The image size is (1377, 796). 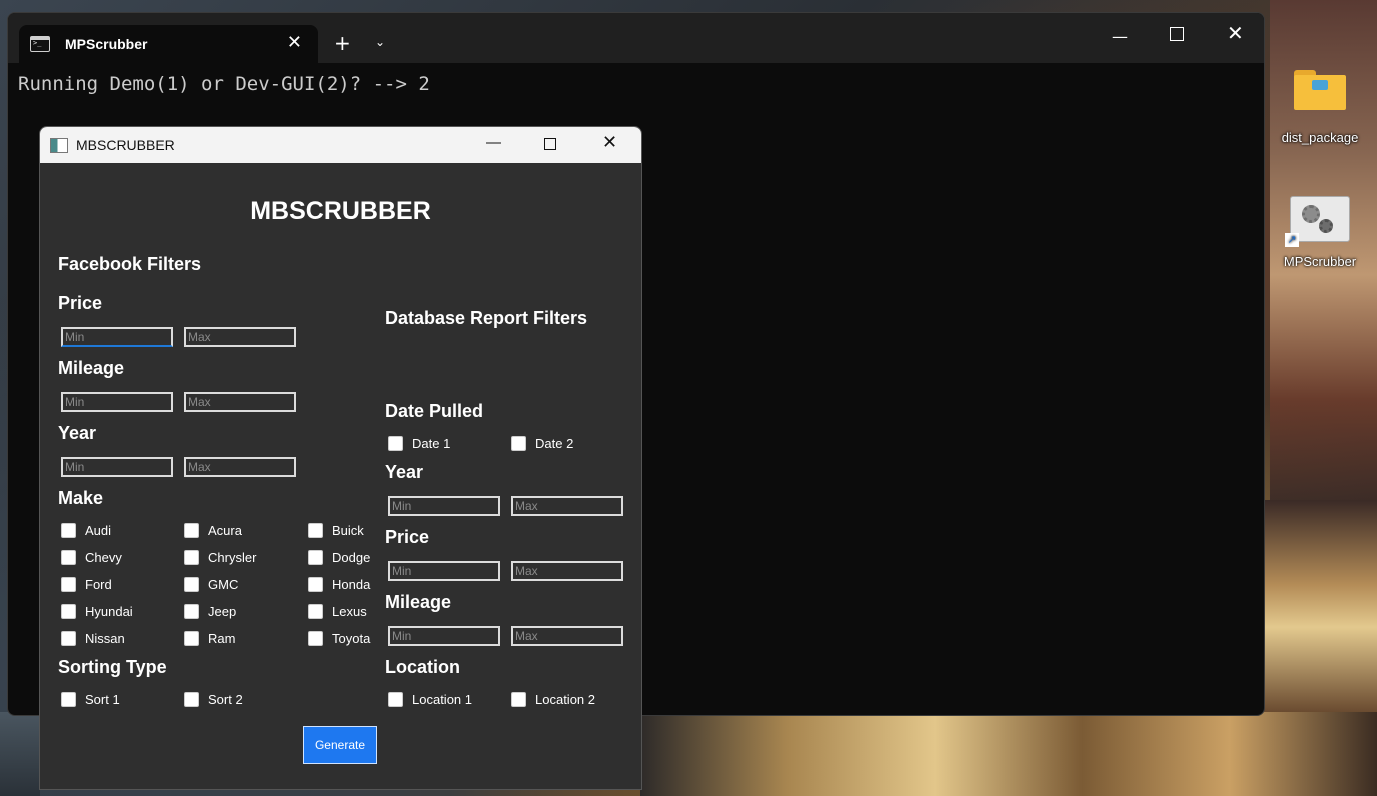 I want to click on checkbox-label: Toyota, so click(x=351, y=638).